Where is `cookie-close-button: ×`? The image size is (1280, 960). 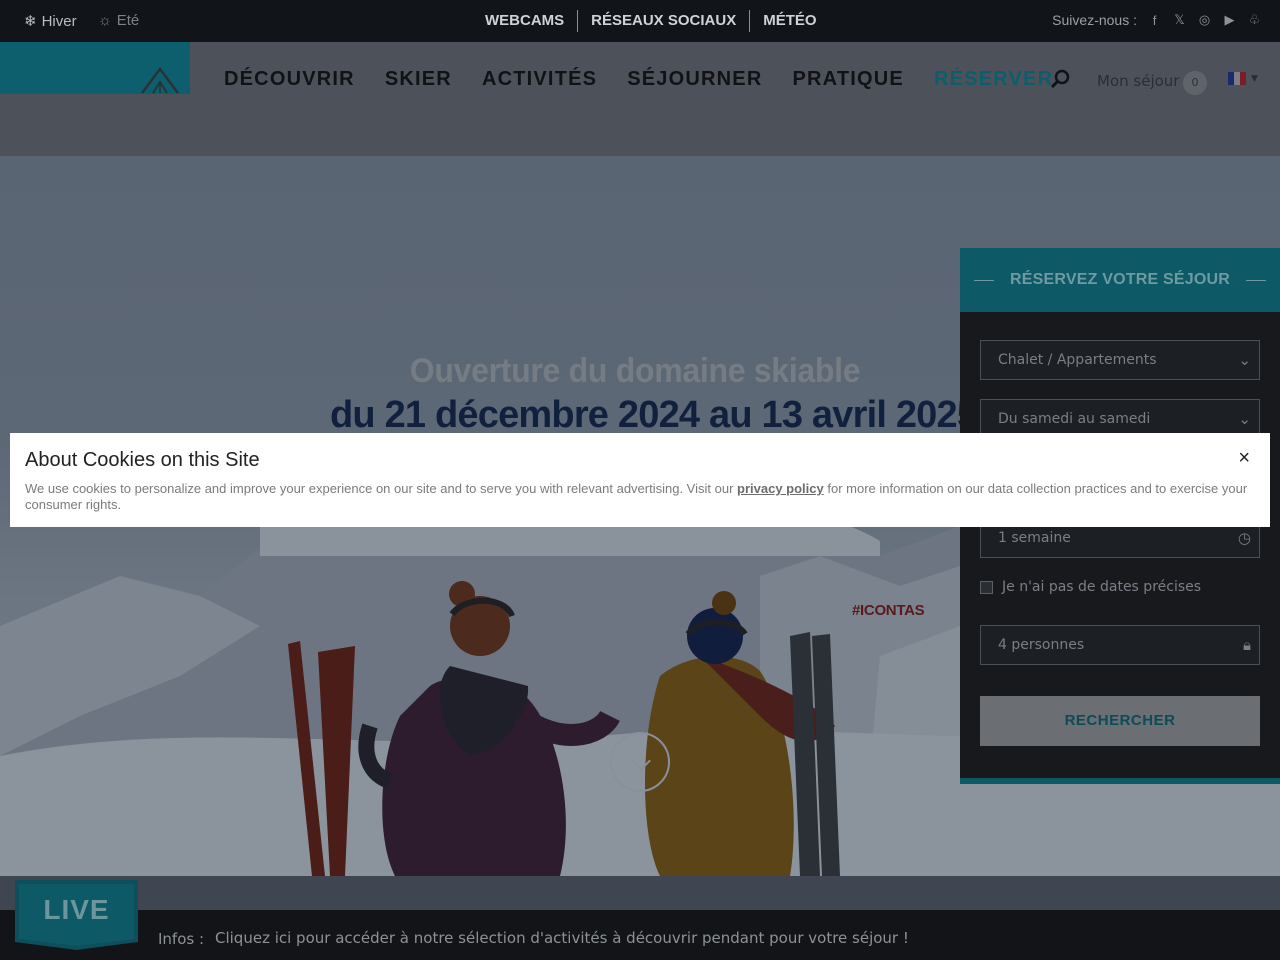 cookie-close-button: × is located at coordinates (1244, 458).